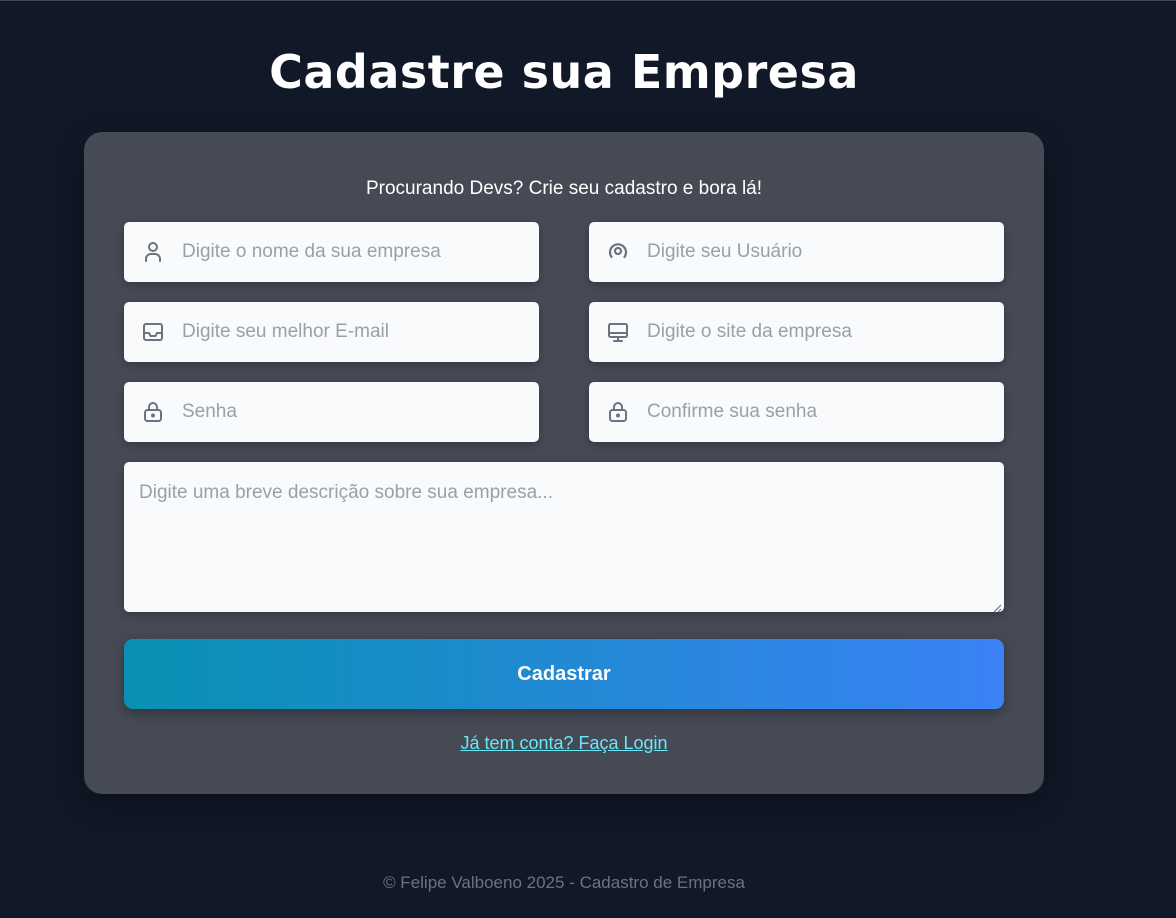  What do you see at coordinates (354, 252) in the screenshot?
I see `company-name-input` at bounding box center [354, 252].